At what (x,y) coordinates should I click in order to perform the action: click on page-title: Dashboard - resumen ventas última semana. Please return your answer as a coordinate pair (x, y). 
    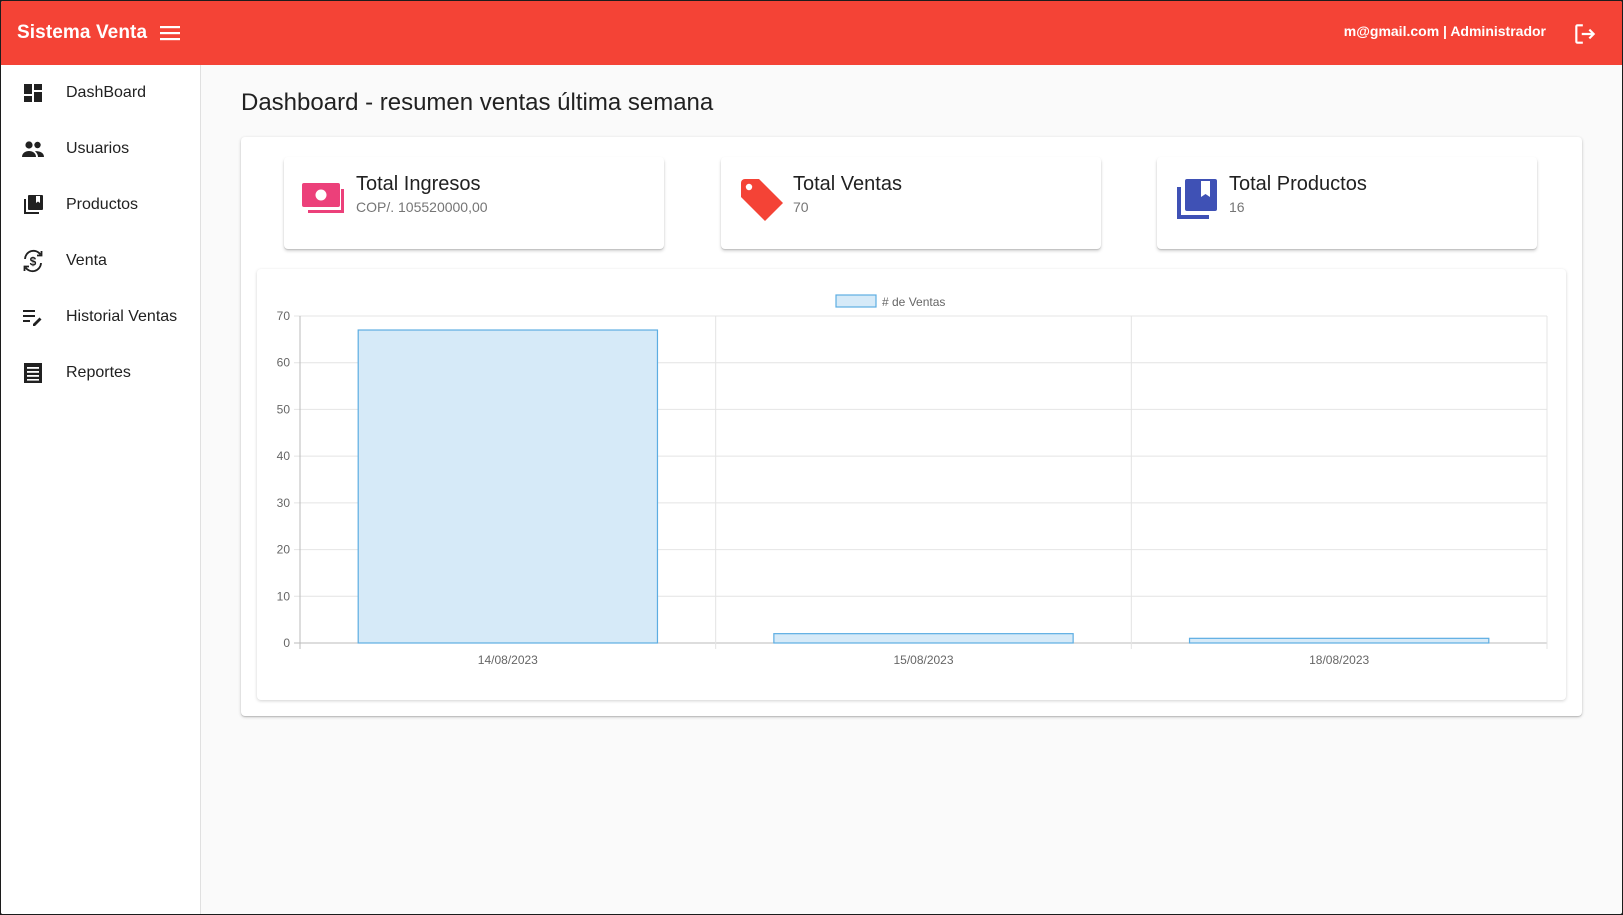
    Looking at the image, I should click on (477, 102).